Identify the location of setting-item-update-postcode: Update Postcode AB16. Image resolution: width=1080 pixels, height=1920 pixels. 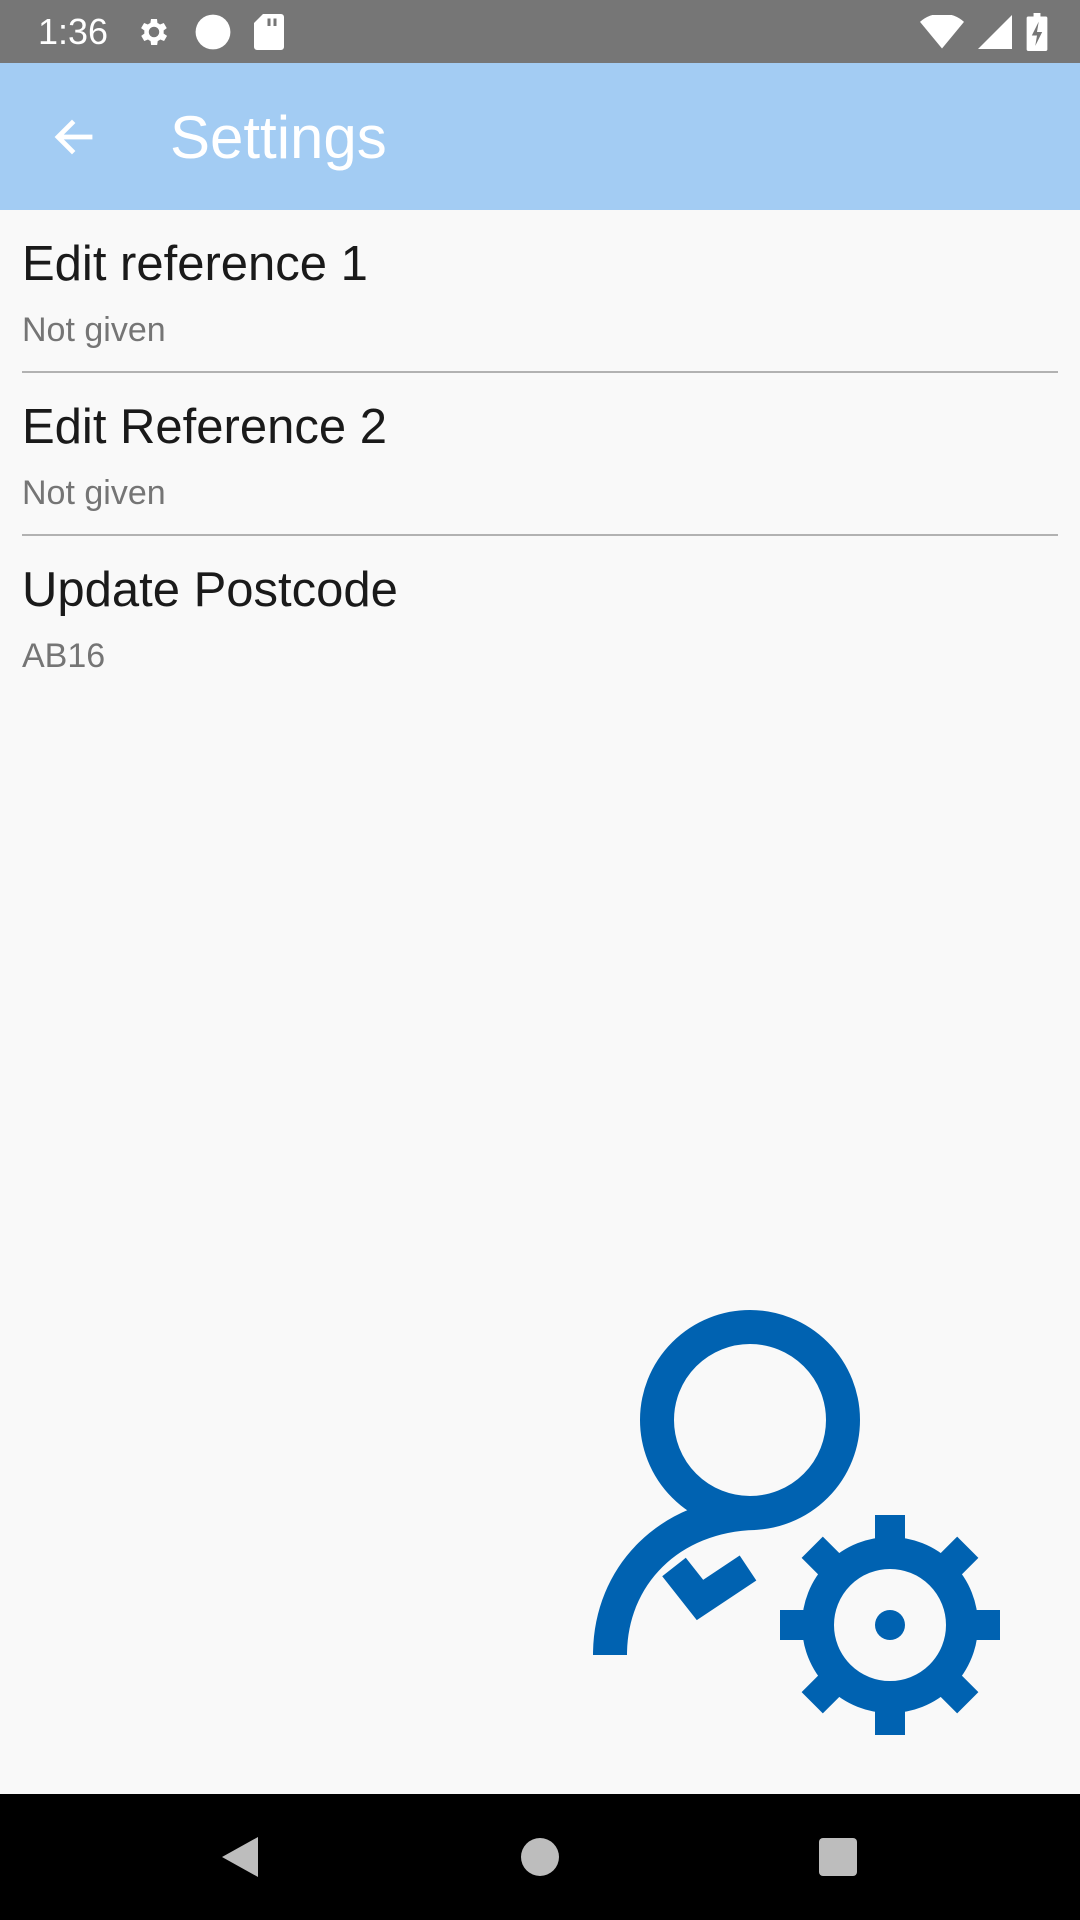
(540, 617).